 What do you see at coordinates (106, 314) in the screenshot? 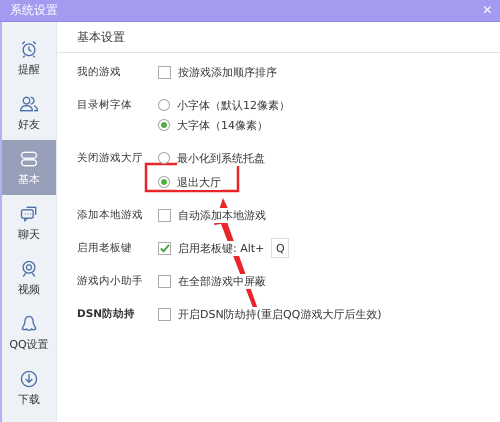
I see `setting-label: DSN防劫持` at bounding box center [106, 314].